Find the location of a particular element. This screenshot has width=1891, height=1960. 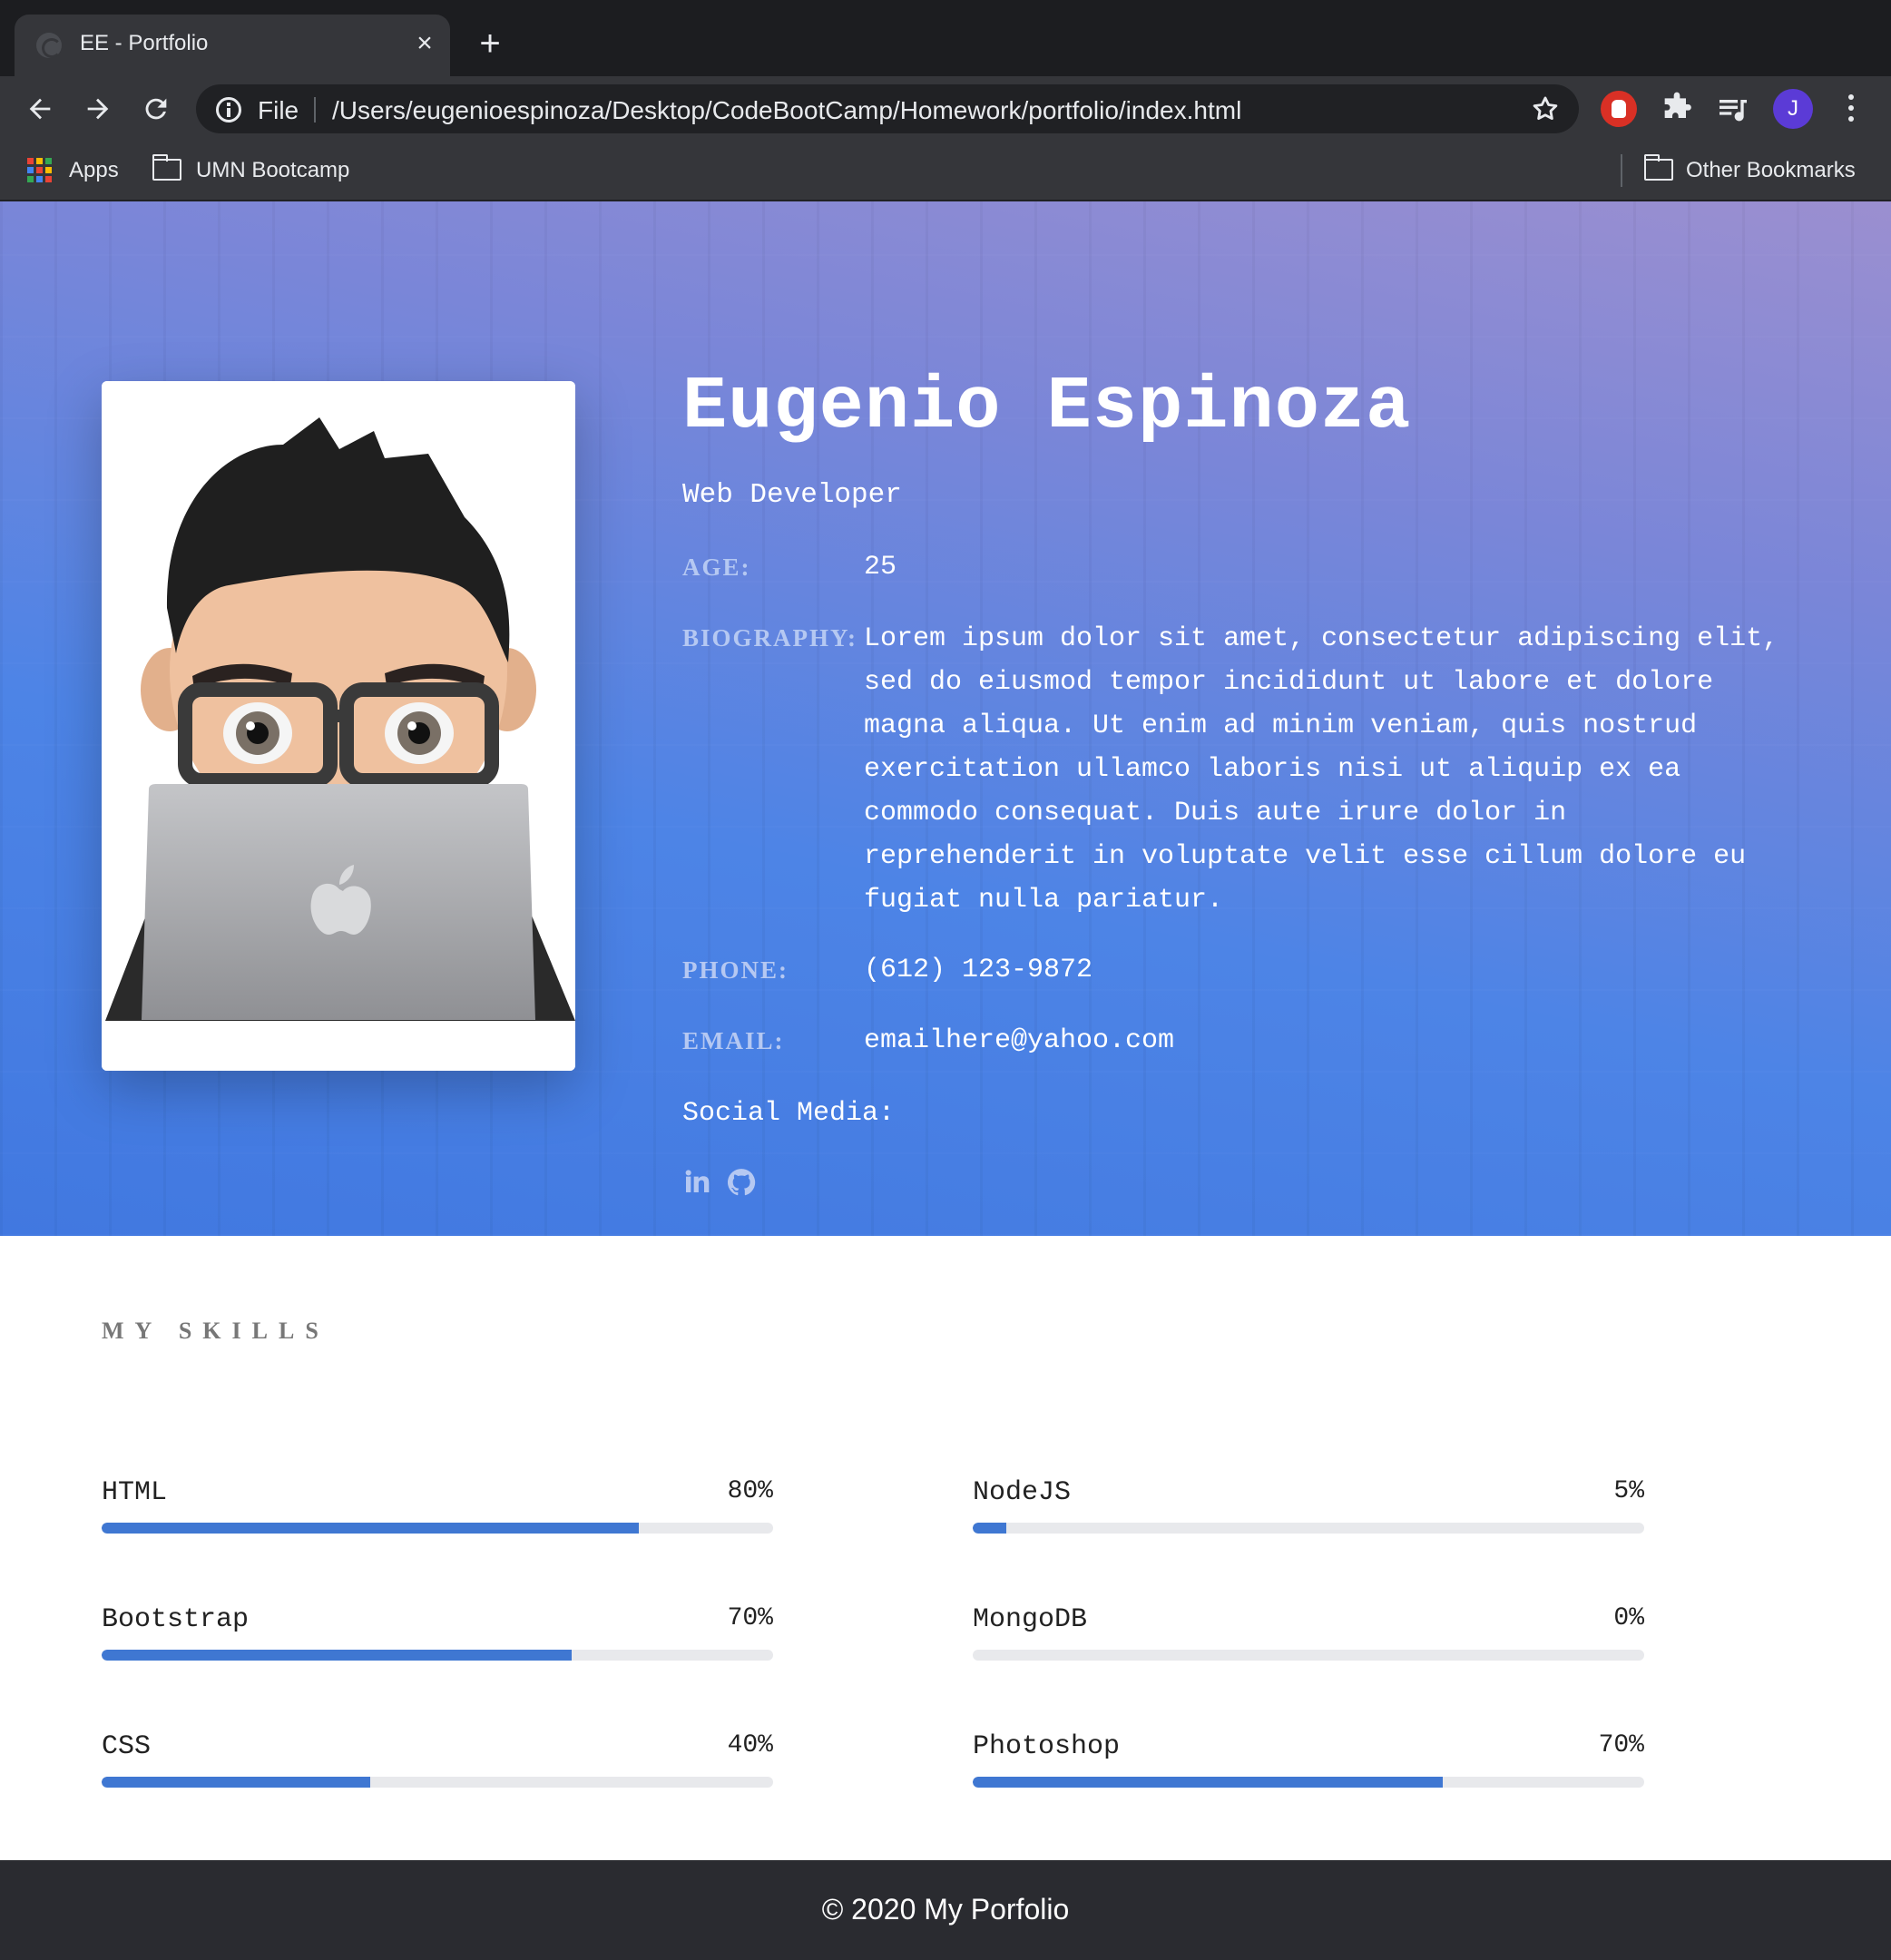

email-value: emailhere@yahoo.com is located at coordinates (1019, 1040).